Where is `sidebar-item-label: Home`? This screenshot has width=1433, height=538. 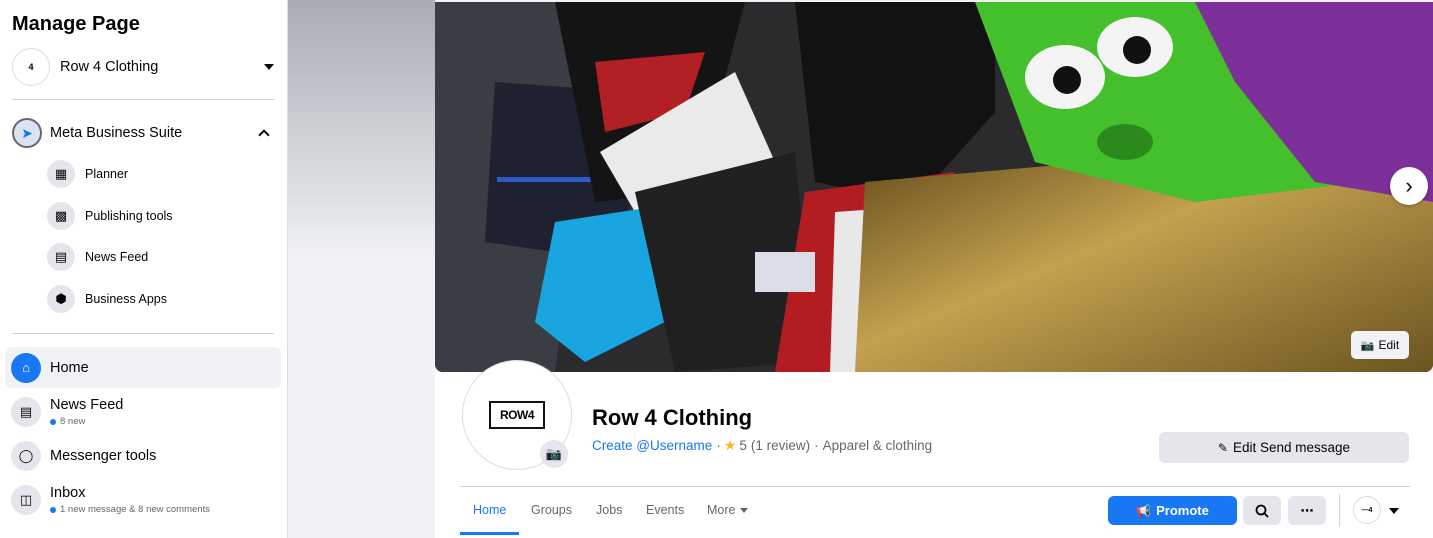 sidebar-item-label: Home is located at coordinates (69, 367).